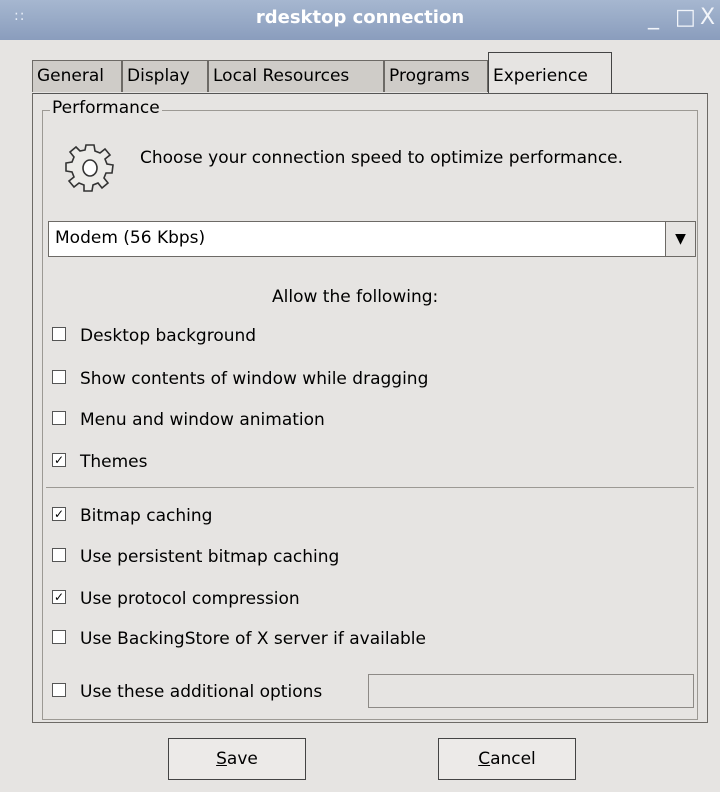 Image resolution: width=720 pixels, height=792 pixels. I want to click on cancel-mnemonic: C, so click(484, 759).